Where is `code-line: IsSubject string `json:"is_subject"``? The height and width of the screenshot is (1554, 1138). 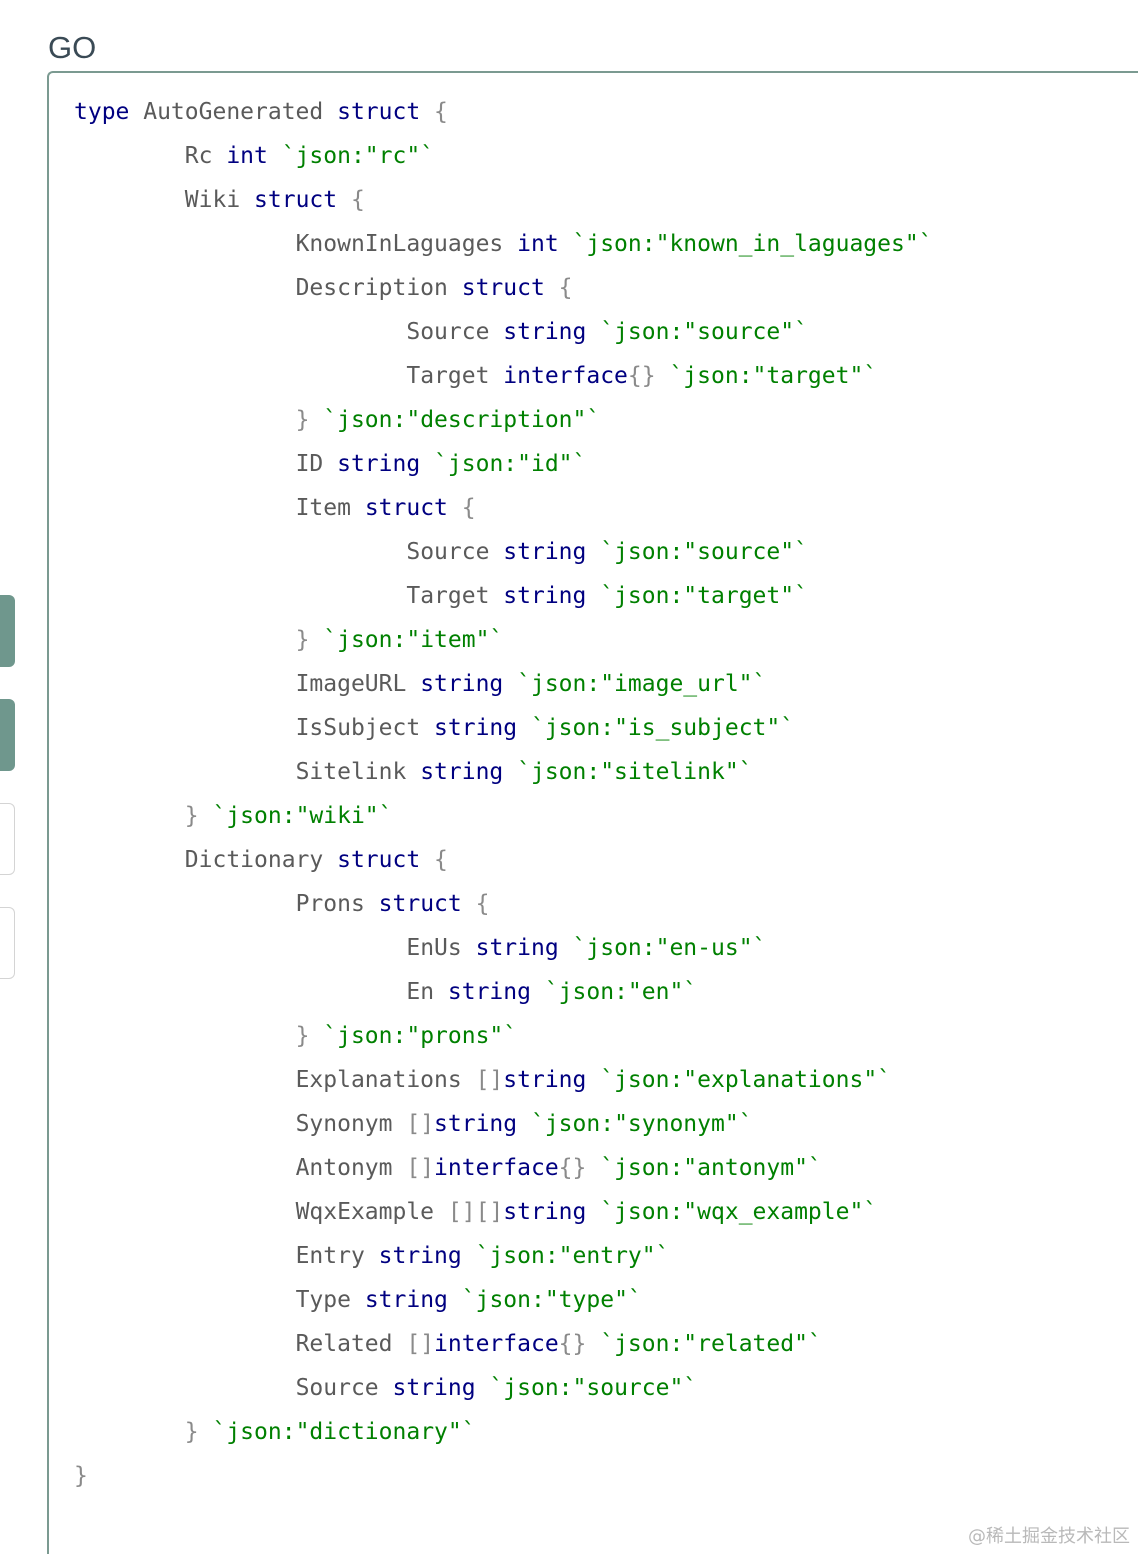 code-line: IsSubject string `json:"is_subject"` is located at coordinates (503, 728).